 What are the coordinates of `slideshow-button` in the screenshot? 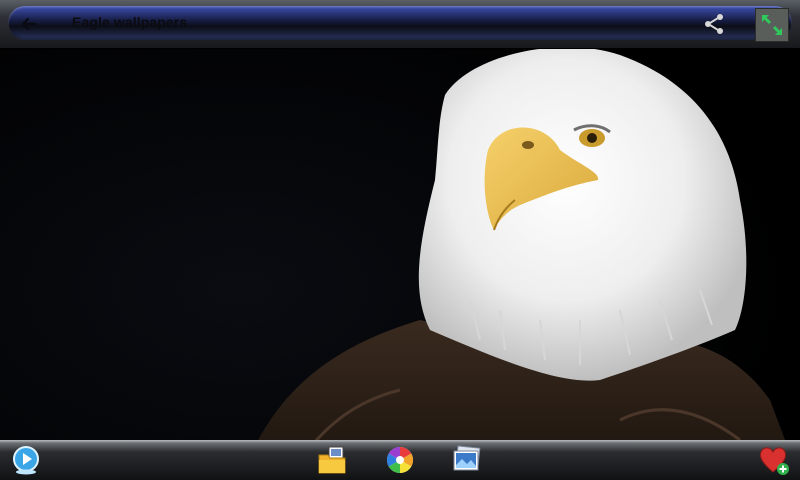 It's located at (26, 460).